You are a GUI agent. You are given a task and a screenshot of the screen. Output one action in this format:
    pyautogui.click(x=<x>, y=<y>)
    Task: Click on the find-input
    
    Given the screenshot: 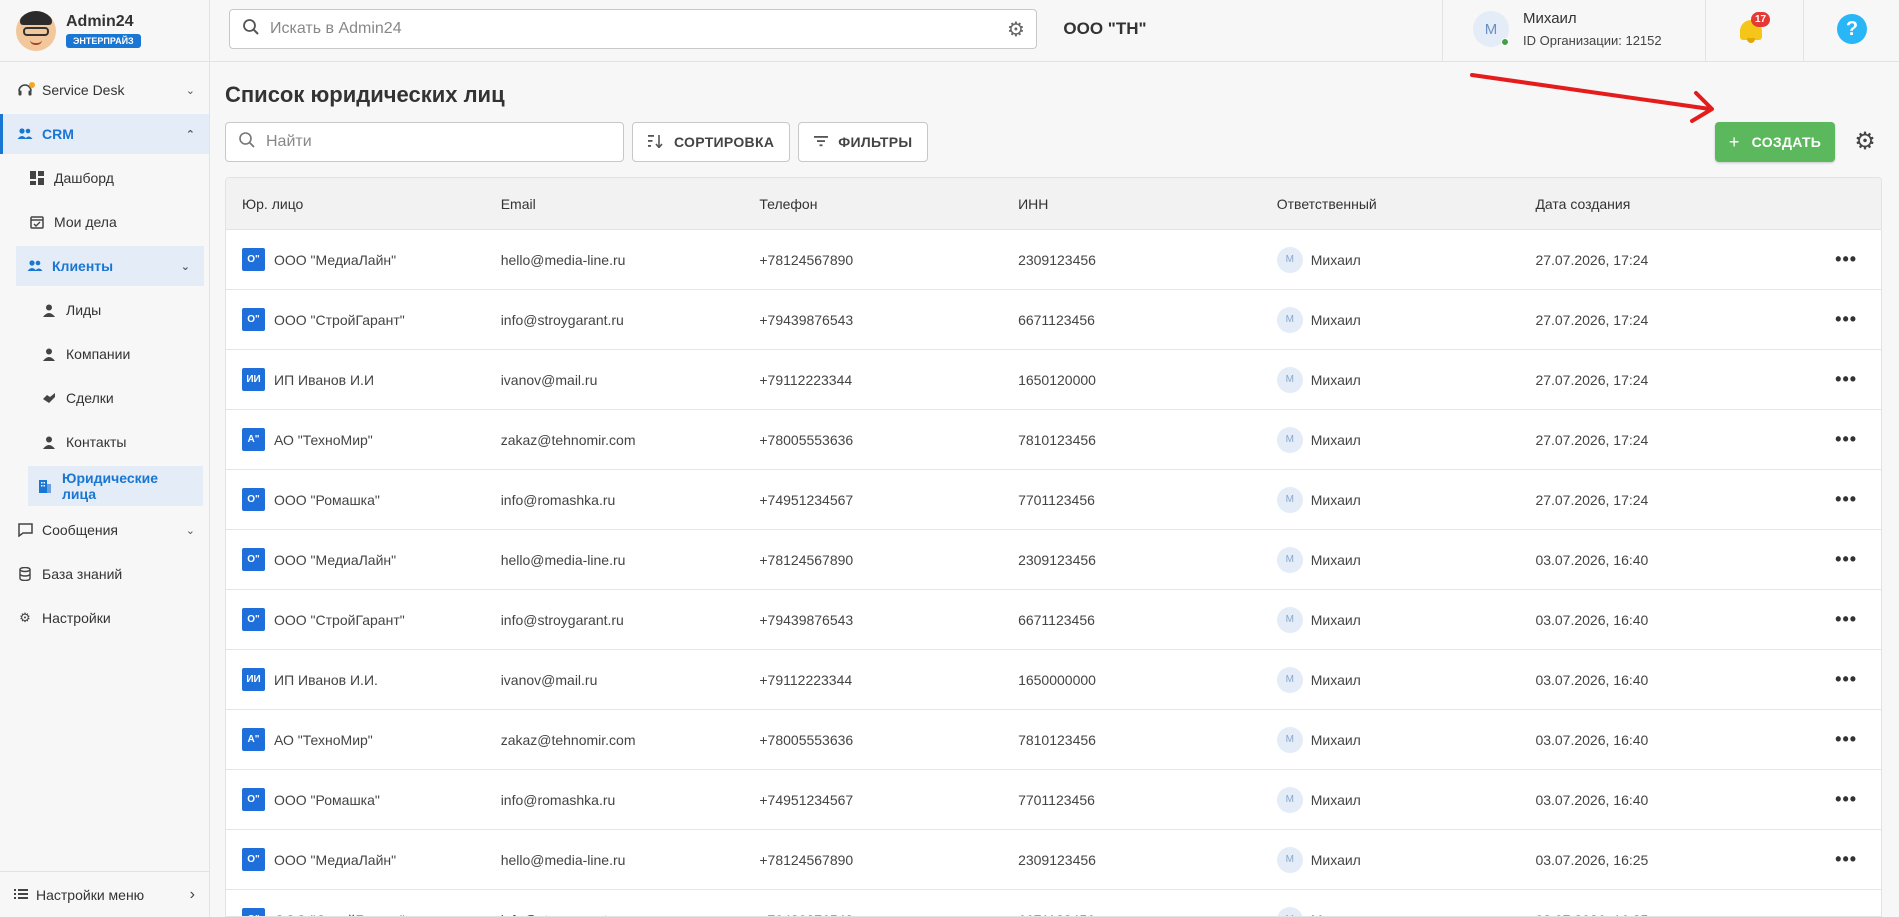 What is the action you would take?
    pyautogui.click(x=444, y=142)
    